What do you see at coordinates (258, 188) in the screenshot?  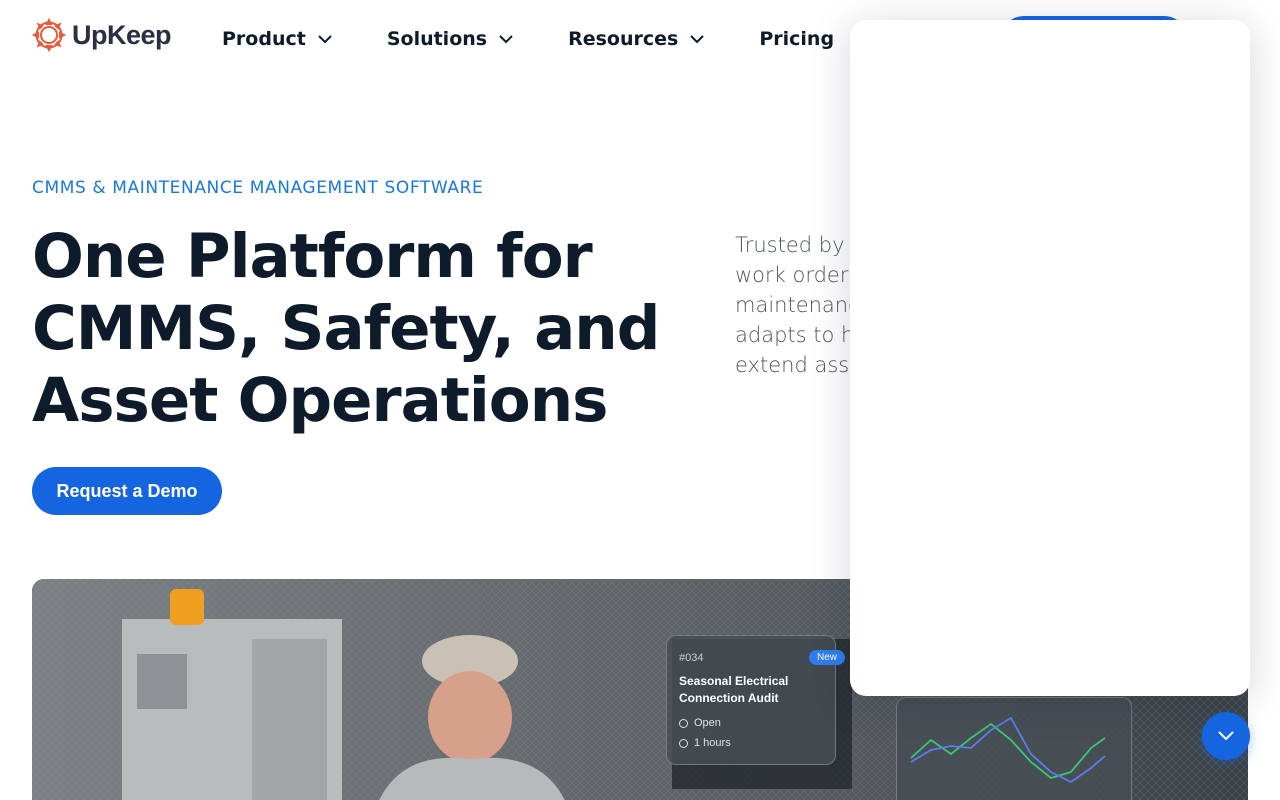 I see `hero-eyebrow: CMMS & MAINTENANCE MANAGEMENT SOFTWARE` at bounding box center [258, 188].